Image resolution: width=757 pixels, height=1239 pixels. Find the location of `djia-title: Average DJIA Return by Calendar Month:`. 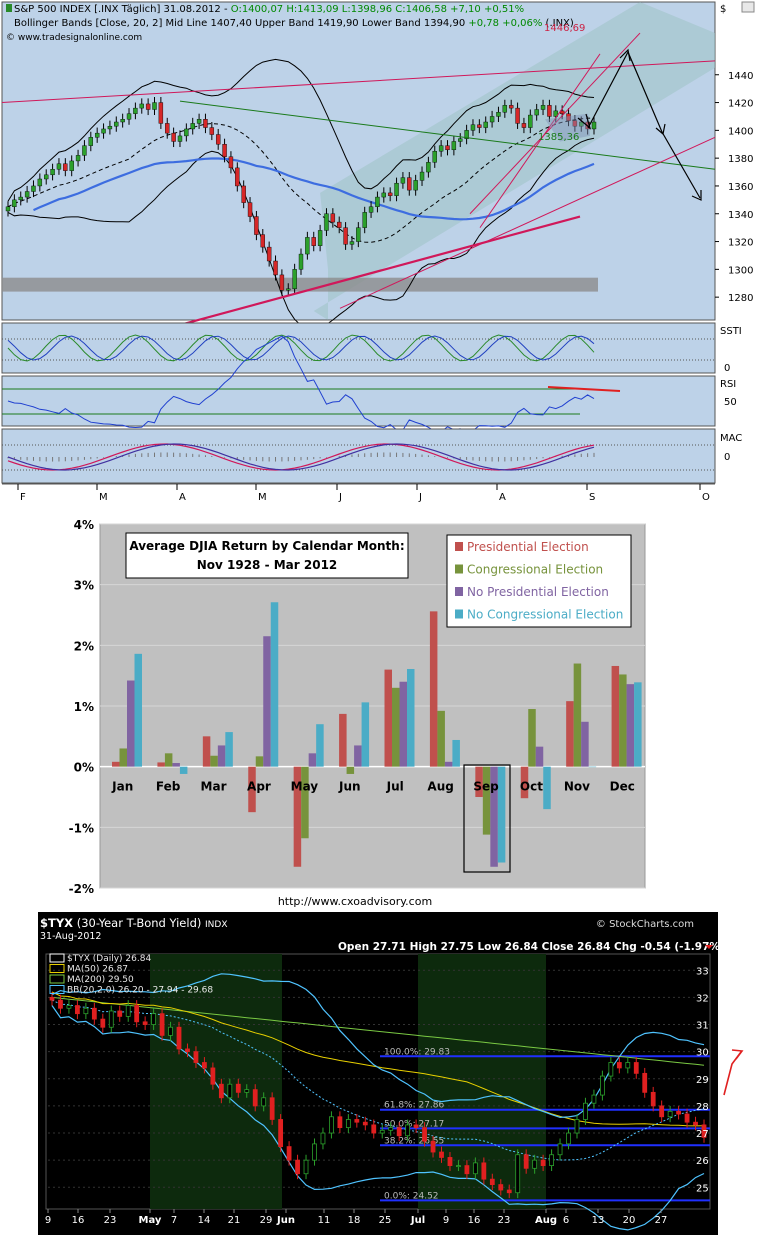

djia-title: Average DJIA Return by Calendar Month: is located at coordinates (266, 546).